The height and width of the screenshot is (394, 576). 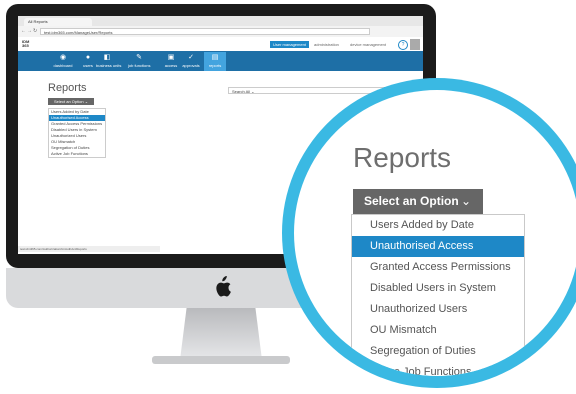 I want to click on reload-icon: ↻, so click(x=36, y=31).